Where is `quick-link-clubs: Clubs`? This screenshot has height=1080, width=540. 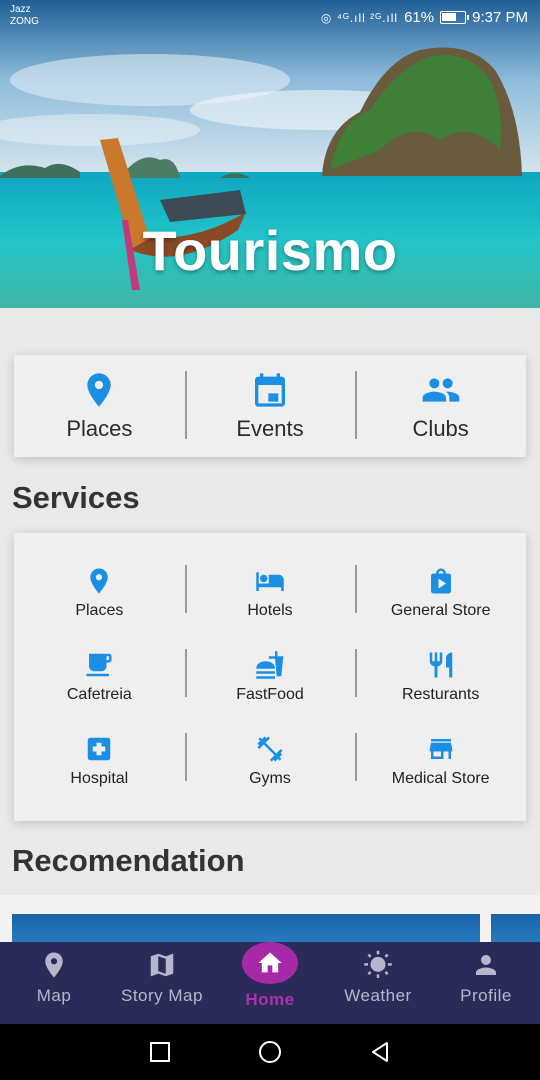
quick-link-clubs: Clubs is located at coordinates (440, 406).